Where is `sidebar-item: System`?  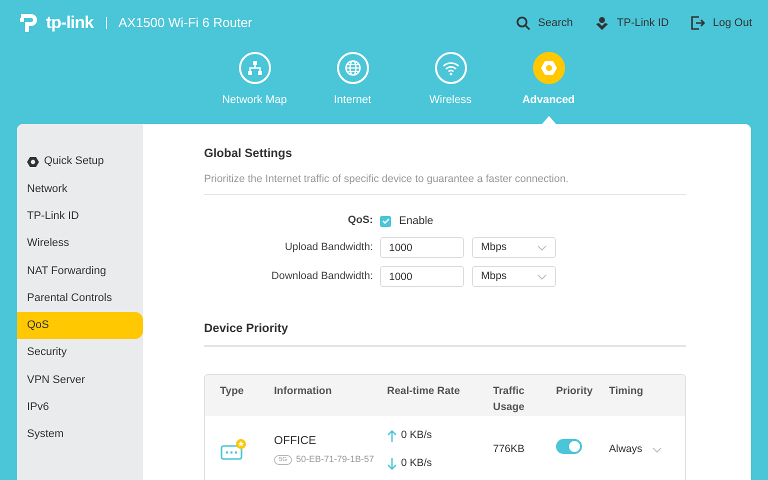 sidebar-item: System is located at coordinates (80, 434).